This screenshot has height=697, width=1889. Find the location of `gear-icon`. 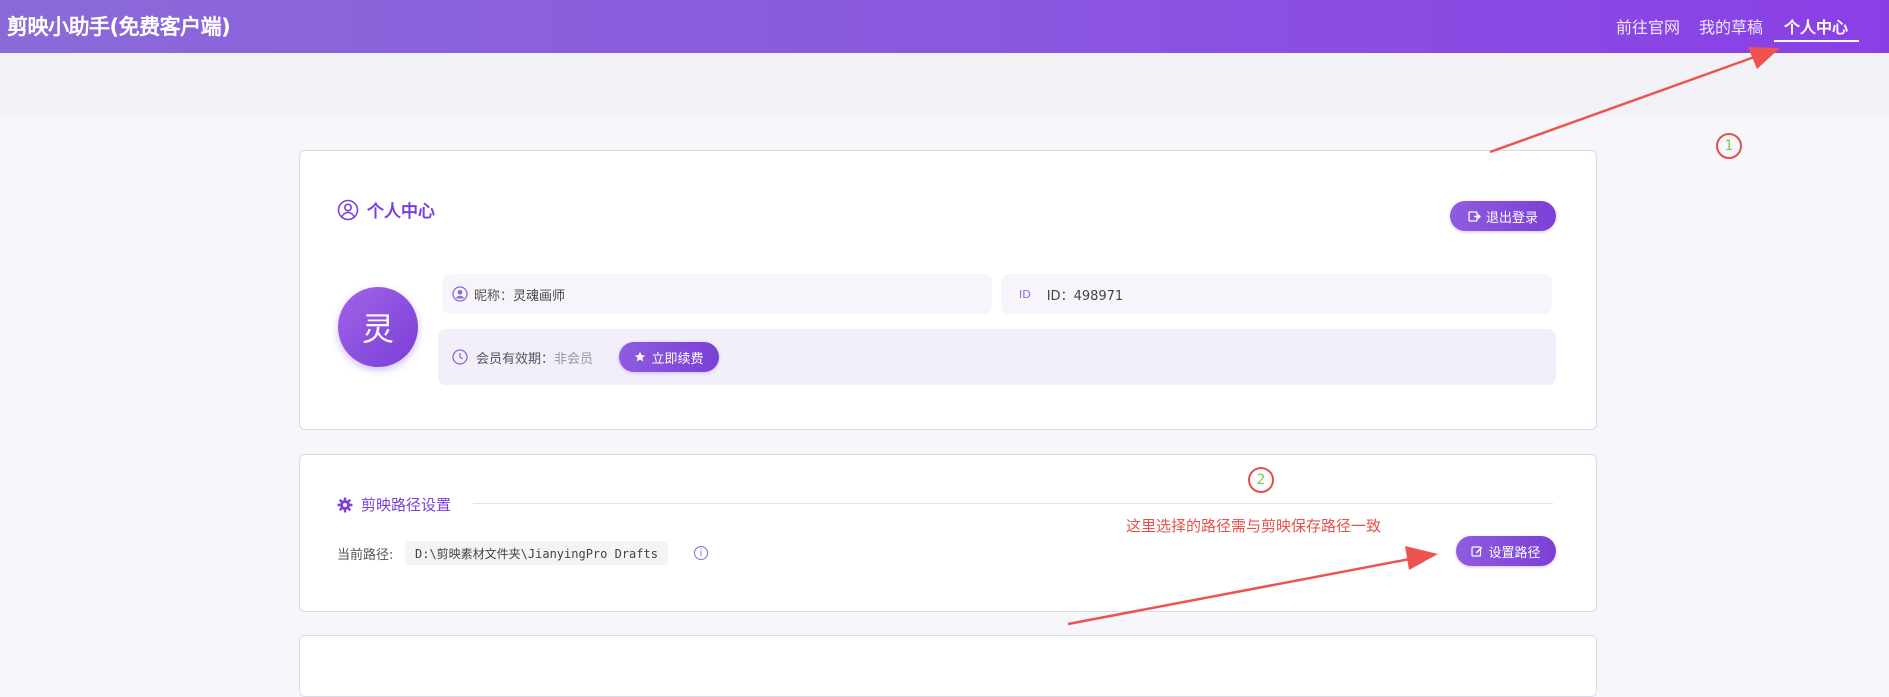

gear-icon is located at coordinates (345, 505).